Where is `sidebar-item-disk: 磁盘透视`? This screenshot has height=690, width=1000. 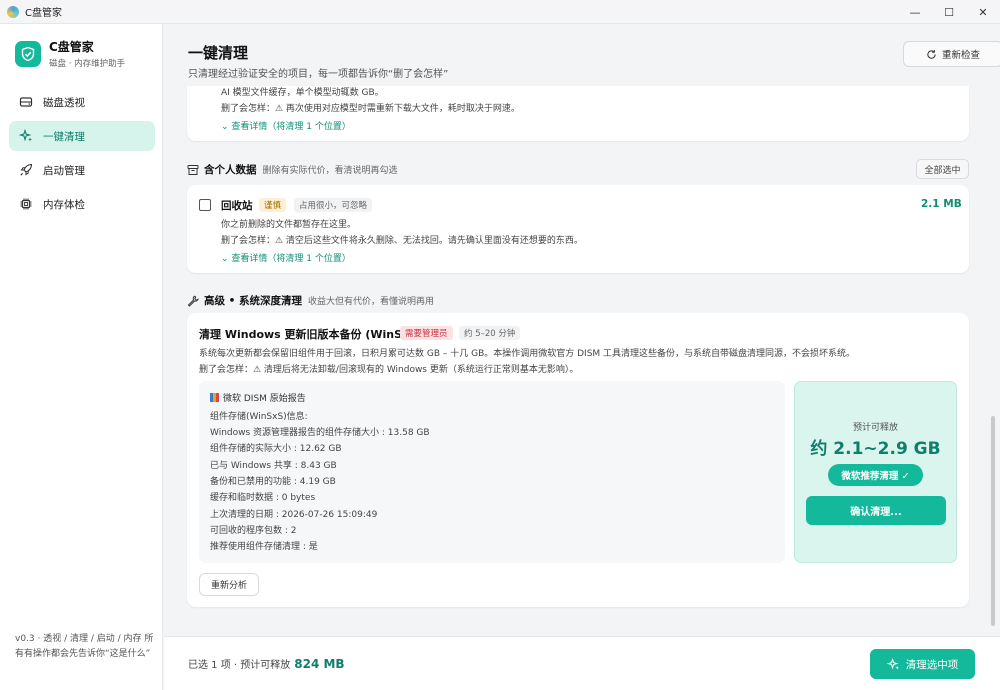
sidebar-item-disk: 磁盘透视 is located at coordinates (82, 102).